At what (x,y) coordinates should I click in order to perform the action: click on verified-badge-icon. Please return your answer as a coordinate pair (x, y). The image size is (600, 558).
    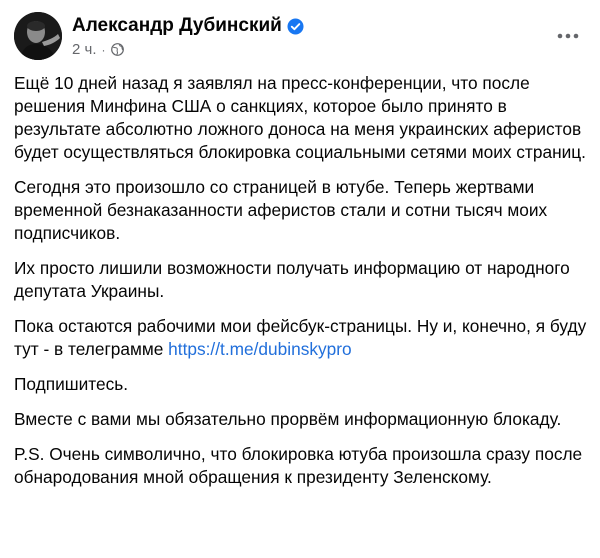
    Looking at the image, I should click on (295, 26).